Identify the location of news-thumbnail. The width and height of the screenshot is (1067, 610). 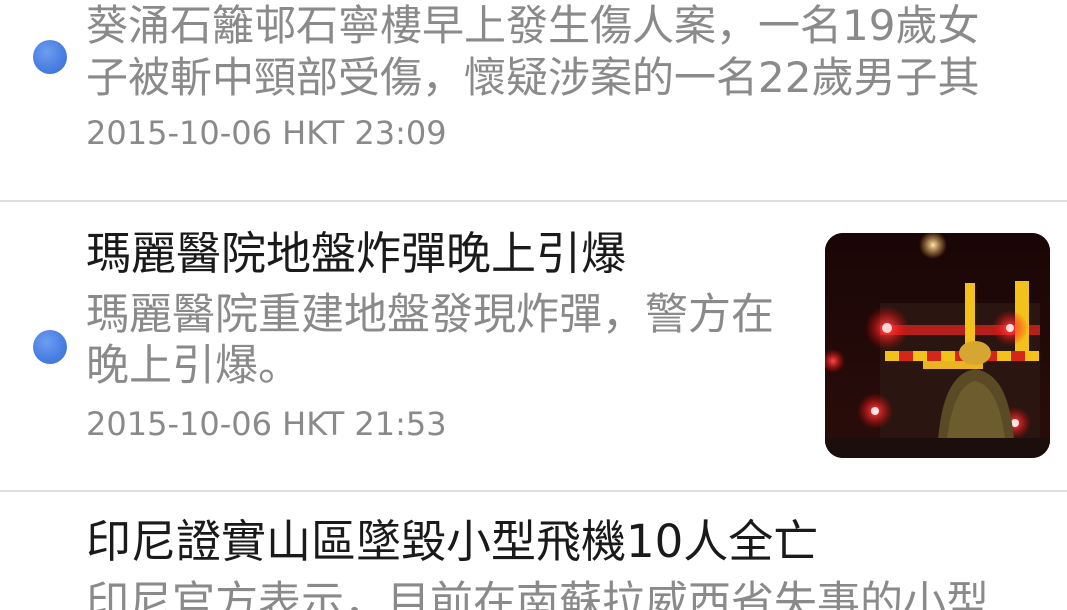
(937, 345).